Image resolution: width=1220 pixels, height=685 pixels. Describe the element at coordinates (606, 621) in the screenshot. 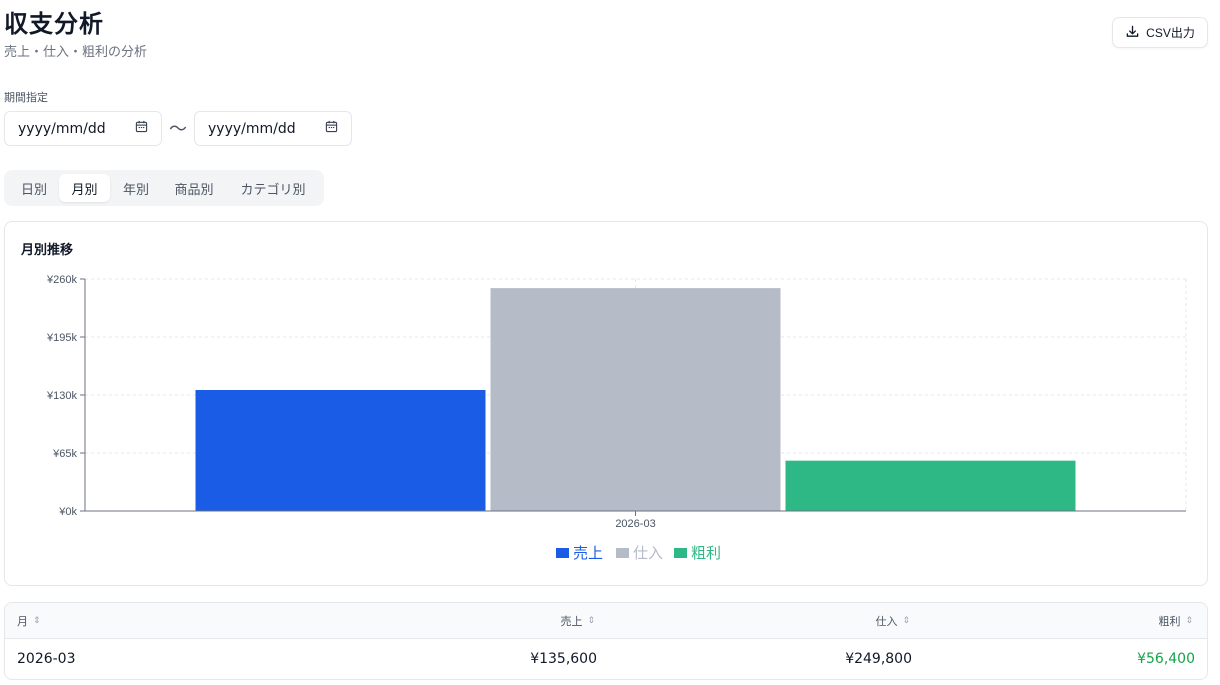

I see `table-header: 月 ⇕ 売上 ⇕ 仕入 ⇕ 粗利 ⇕` at that location.